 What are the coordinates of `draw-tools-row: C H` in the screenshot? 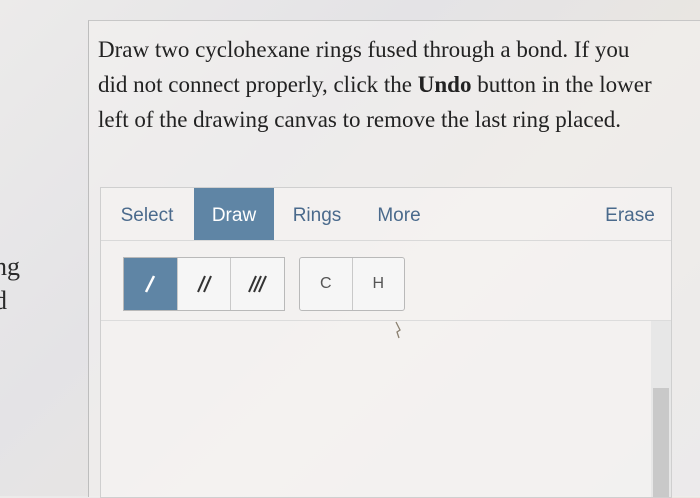 It's located at (386, 280).